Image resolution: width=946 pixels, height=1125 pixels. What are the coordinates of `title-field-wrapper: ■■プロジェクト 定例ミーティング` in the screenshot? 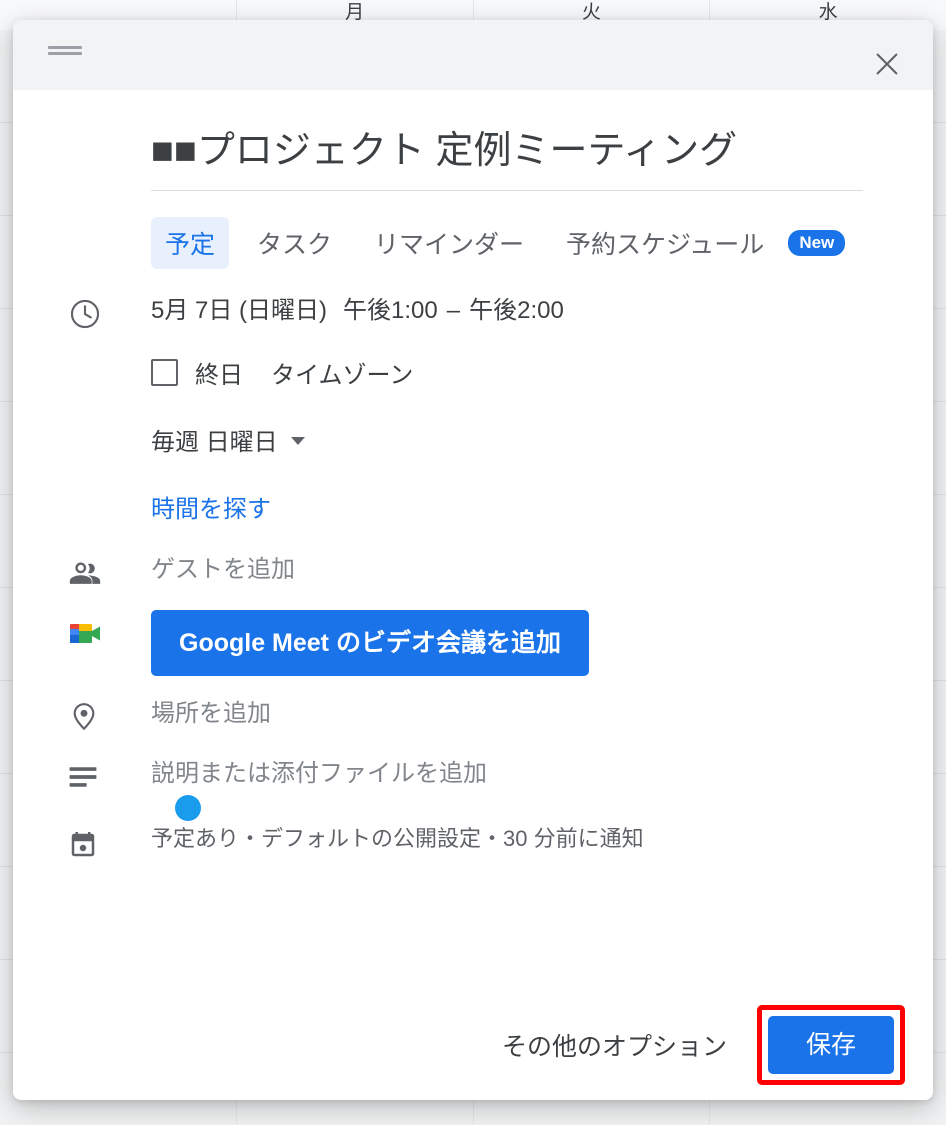 It's located at (507, 158).